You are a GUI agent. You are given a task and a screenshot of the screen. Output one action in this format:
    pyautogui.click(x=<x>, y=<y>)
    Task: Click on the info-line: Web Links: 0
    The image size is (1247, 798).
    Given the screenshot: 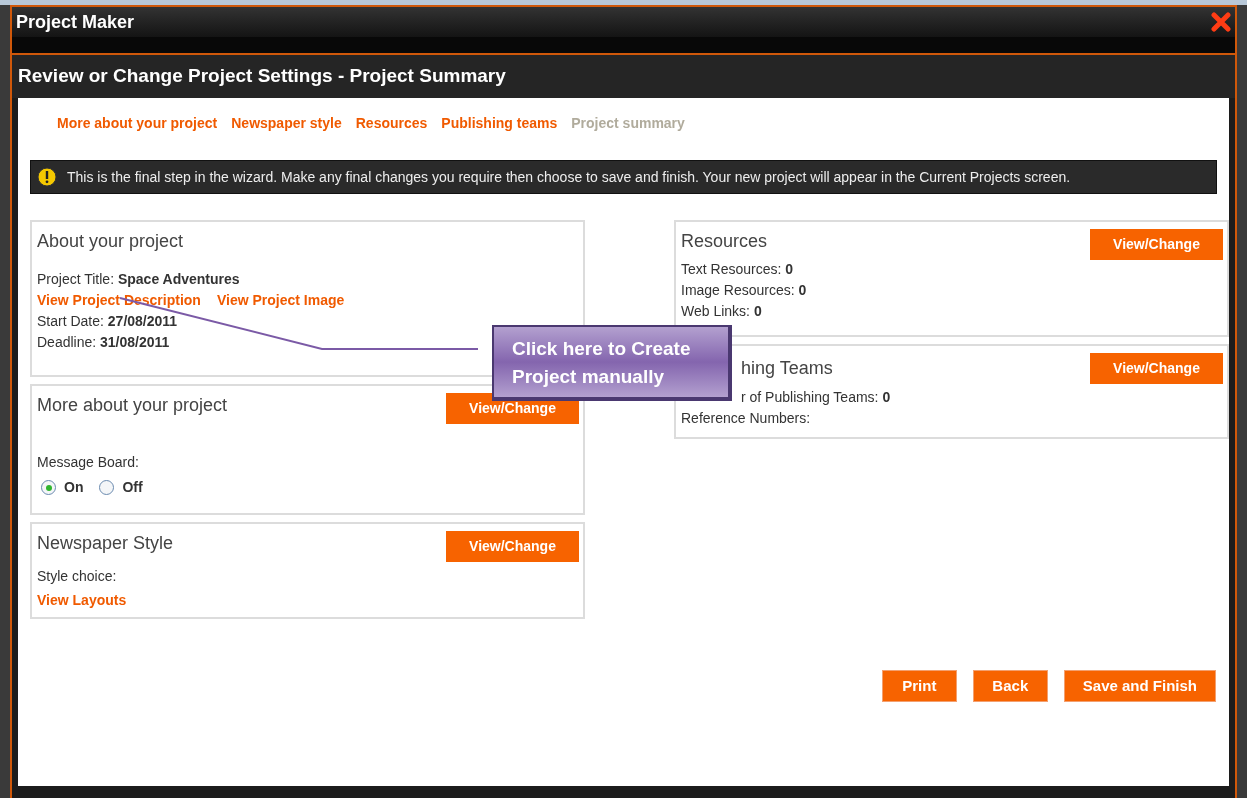 What is the action you would take?
    pyautogui.click(x=721, y=311)
    